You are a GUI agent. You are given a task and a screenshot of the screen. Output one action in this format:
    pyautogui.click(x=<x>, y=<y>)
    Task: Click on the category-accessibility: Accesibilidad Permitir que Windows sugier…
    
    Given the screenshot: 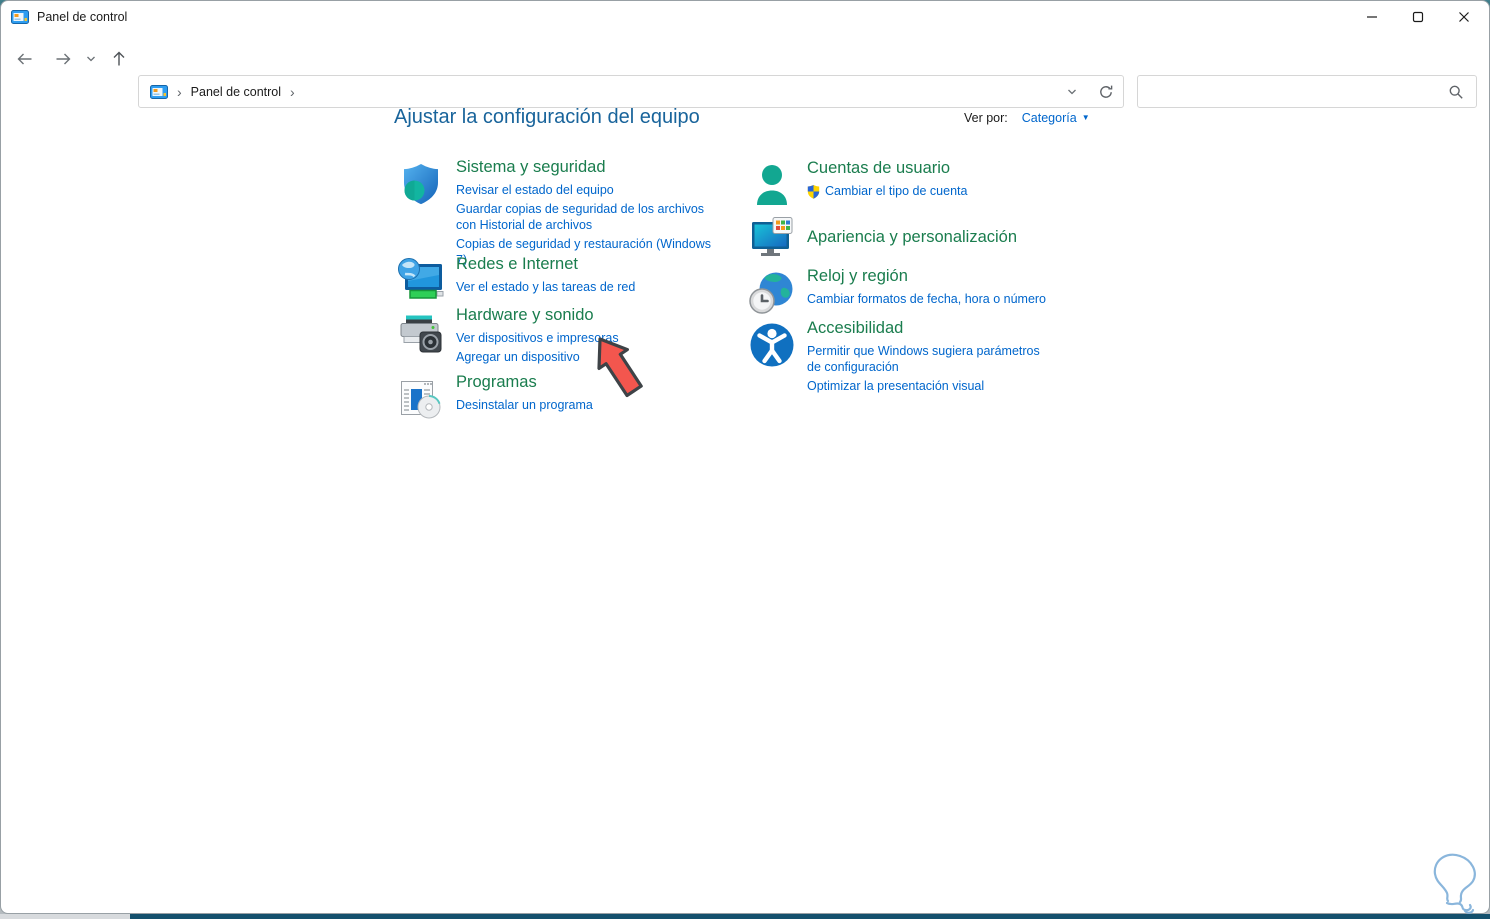 What is the action you would take?
    pyautogui.click(x=902, y=356)
    